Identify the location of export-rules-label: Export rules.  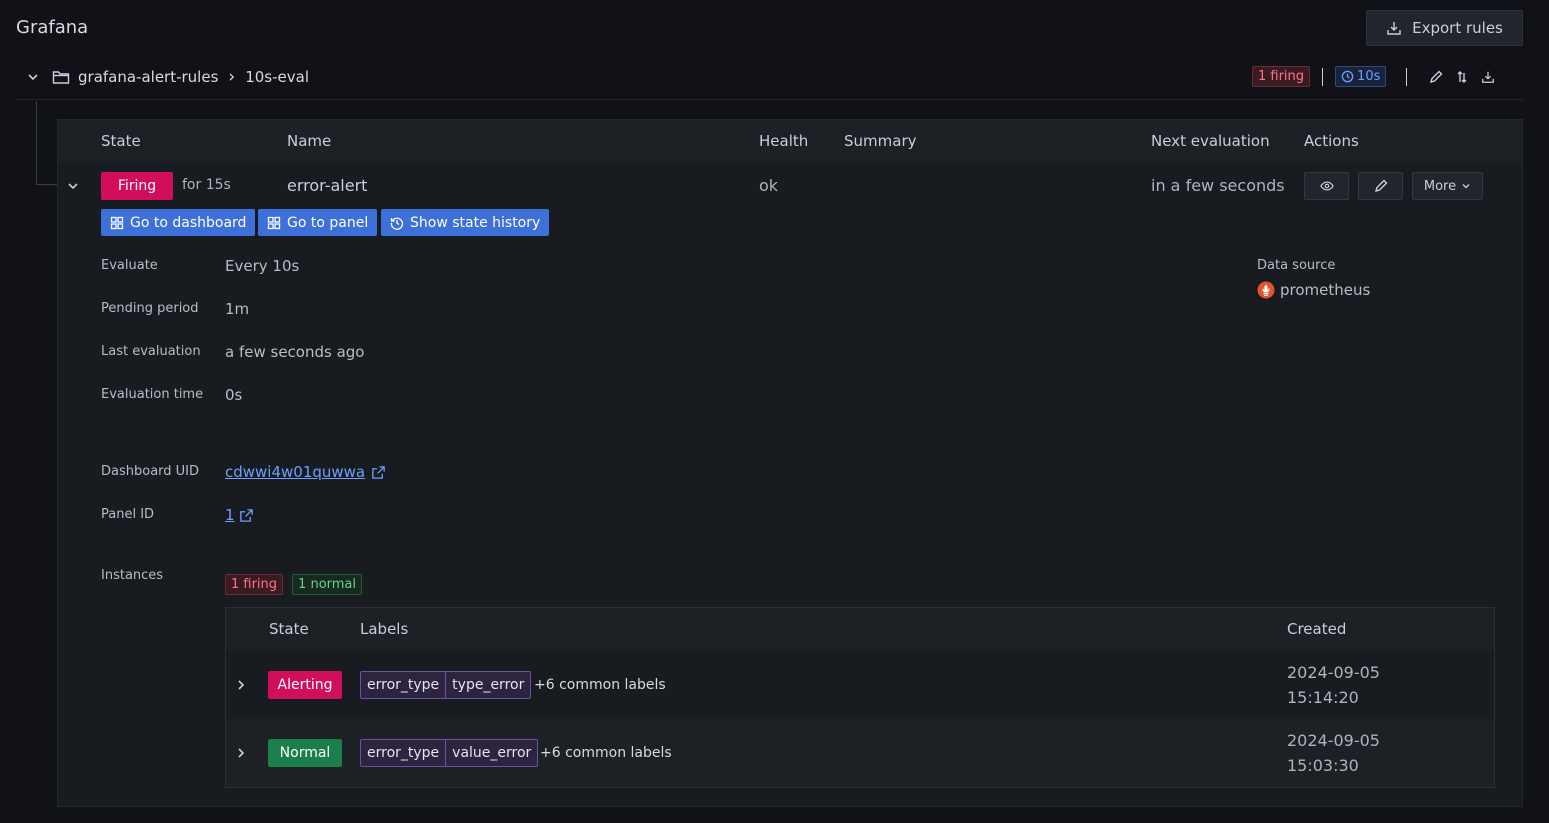
(1457, 28).